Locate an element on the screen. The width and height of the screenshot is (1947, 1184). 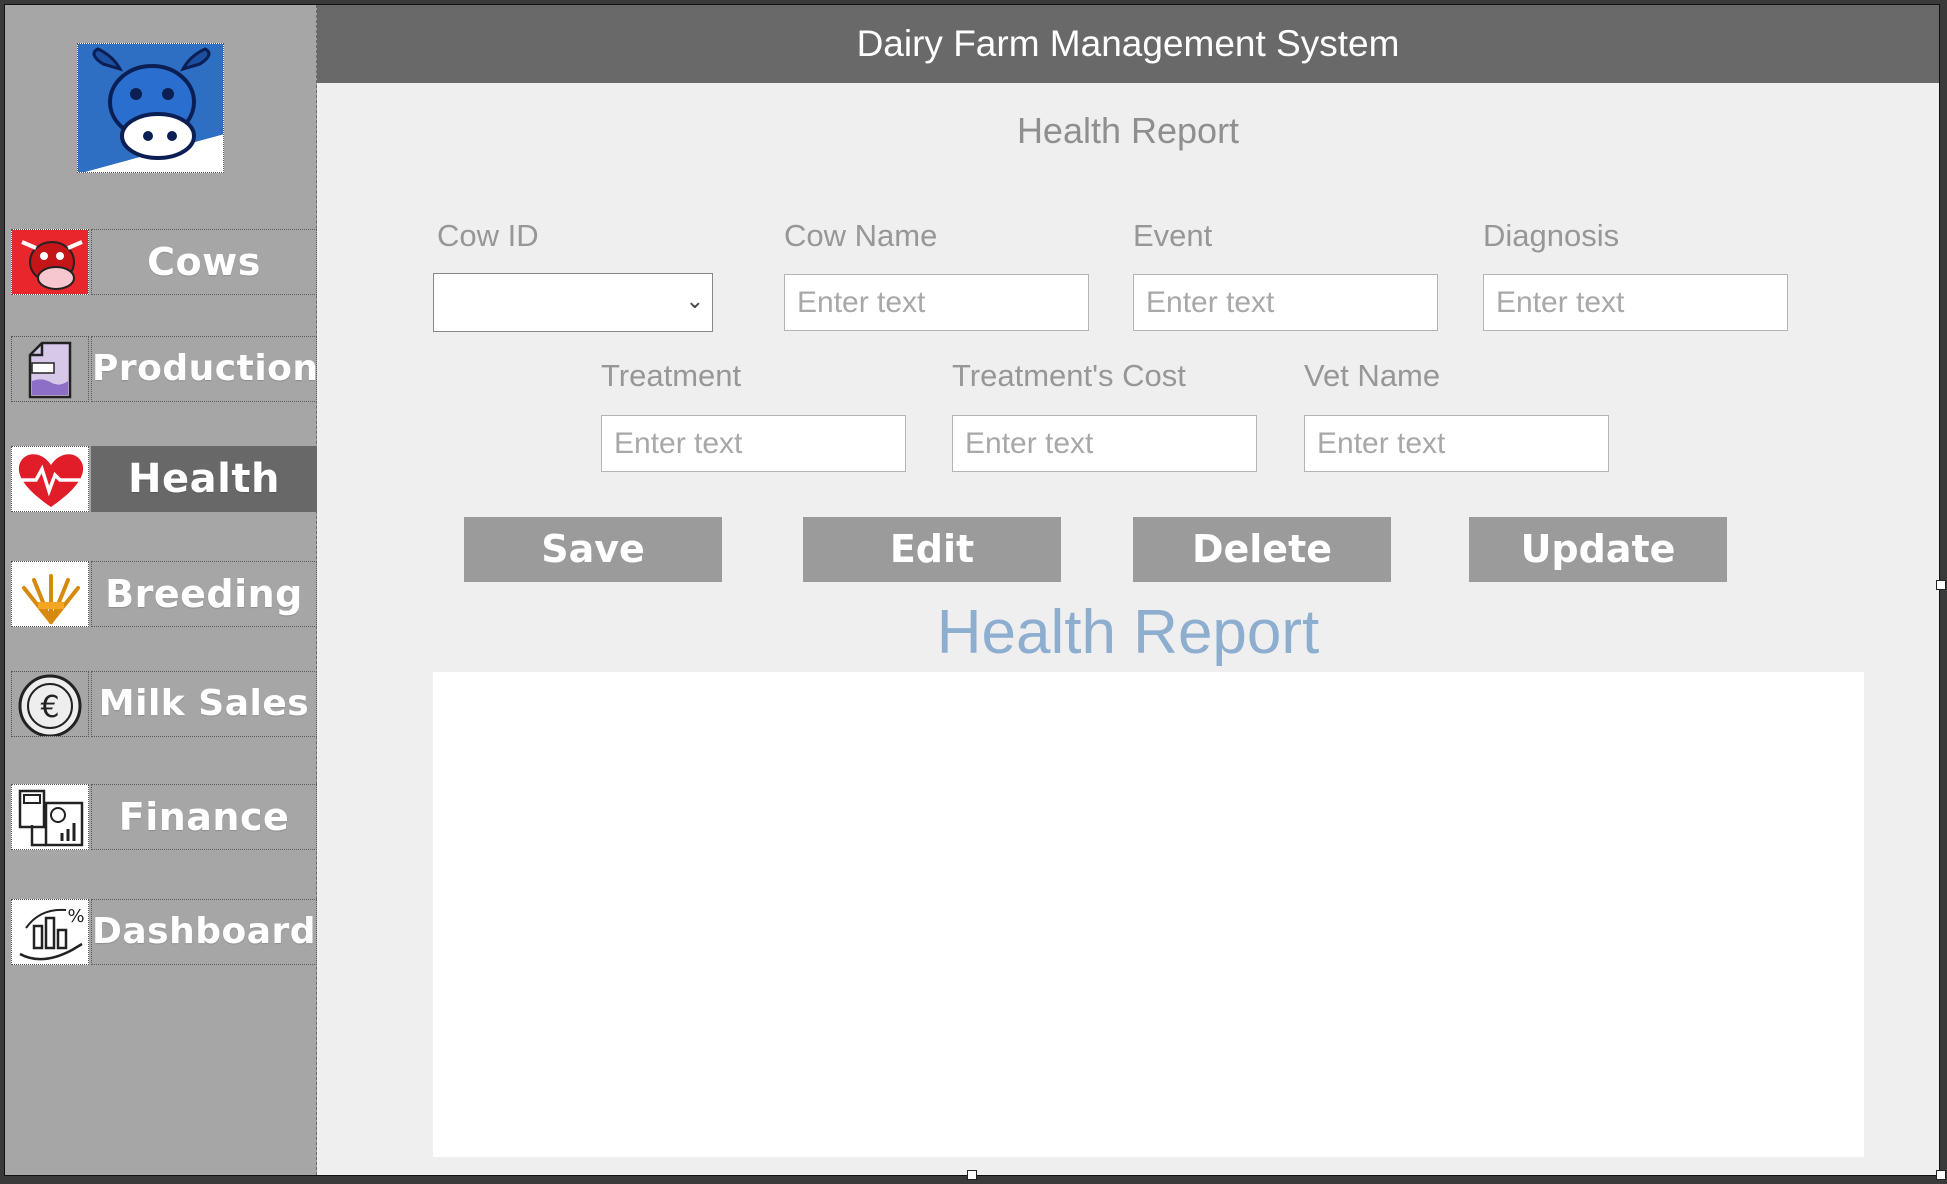
calculator-chart-icon is located at coordinates (50, 817).